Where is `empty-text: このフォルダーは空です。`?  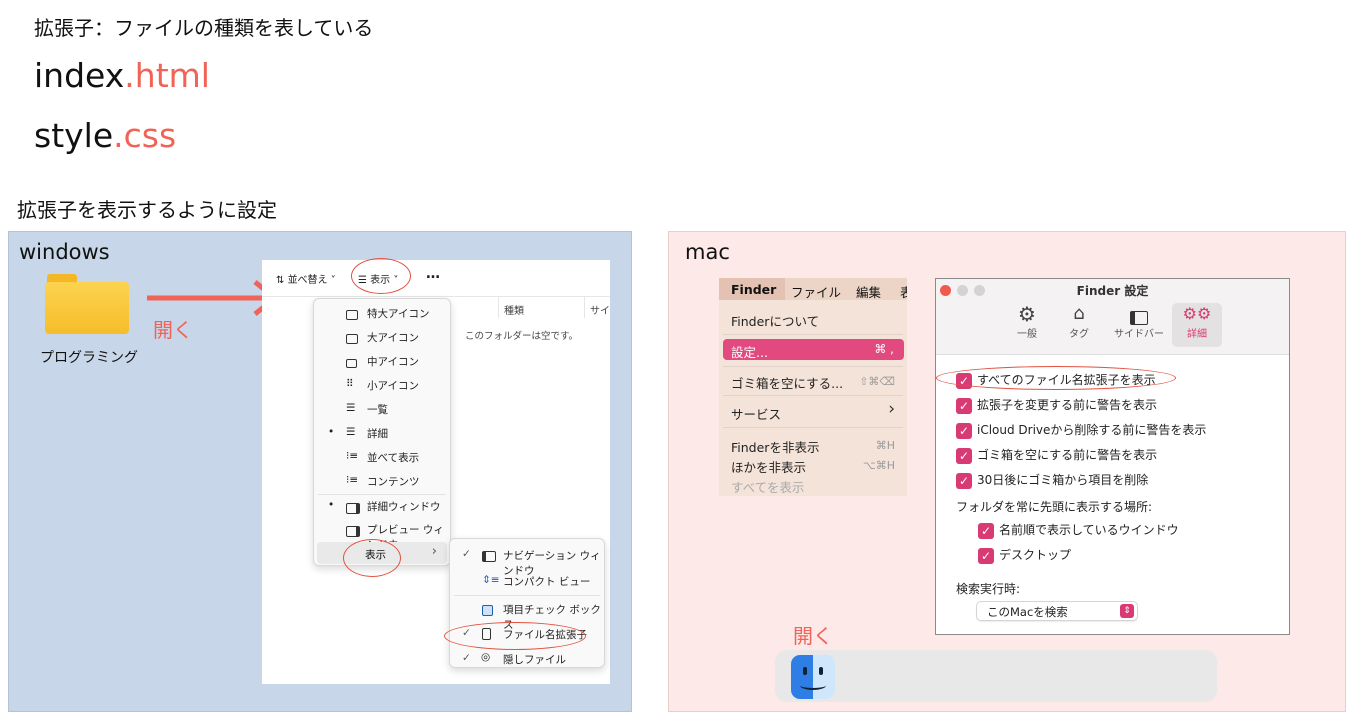 empty-text: このフォルダーは空です。 is located at coordinates (522, 336).